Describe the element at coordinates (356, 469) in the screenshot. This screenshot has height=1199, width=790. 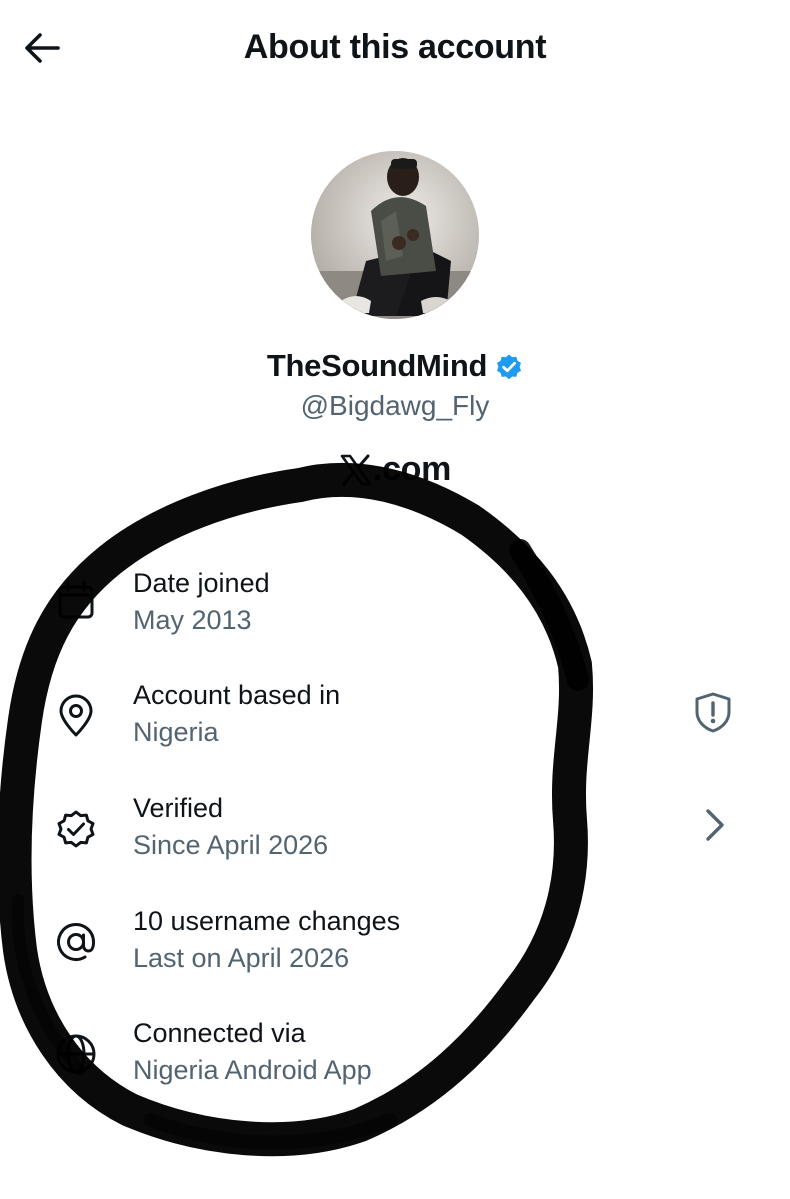
I see `x-logo-icon` at that location.